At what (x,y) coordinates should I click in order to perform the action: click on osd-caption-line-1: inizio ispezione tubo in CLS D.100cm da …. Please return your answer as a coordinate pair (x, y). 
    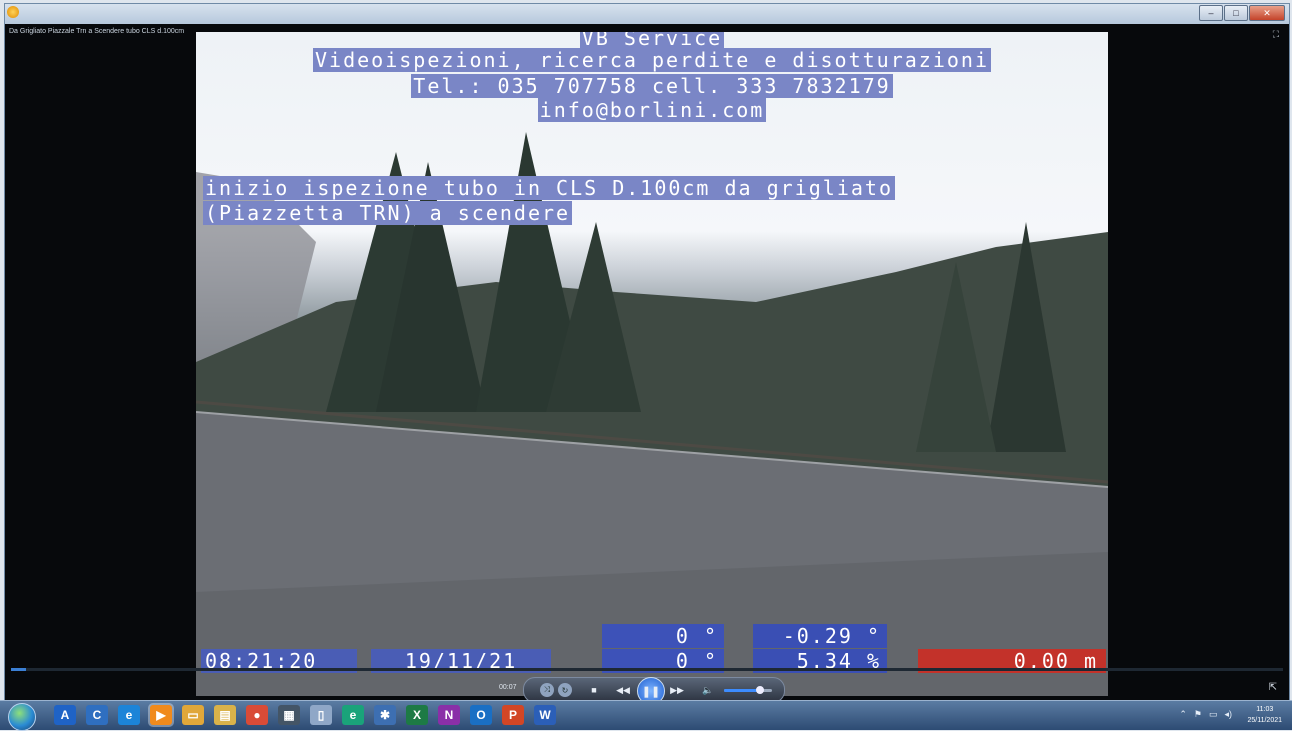
    Looking at the image, I should click on (549, 188).